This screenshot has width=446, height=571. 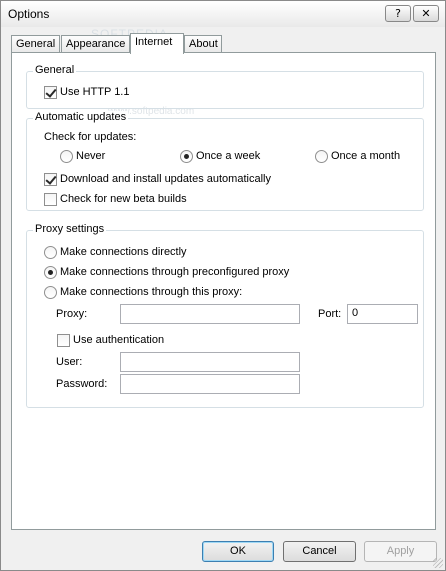 I want to click on proxy-port-input: 0, so click(x=382, y=314).